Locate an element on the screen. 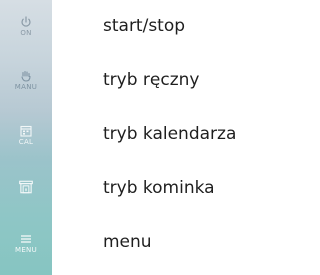 This screenshot has width=320, height=275. menu-label: menu is located at coordinates (127, 242).